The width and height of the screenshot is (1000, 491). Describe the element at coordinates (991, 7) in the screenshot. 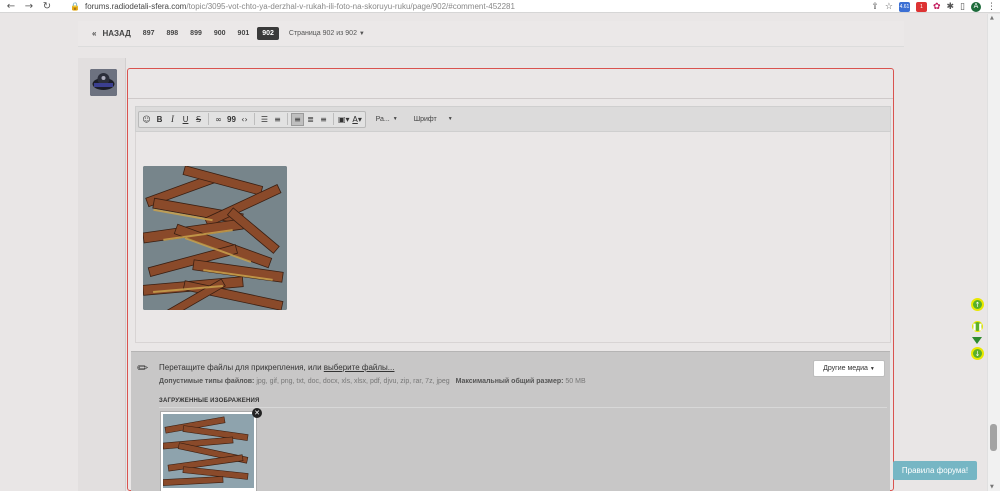

I see `menu-dots-icon: ⋮` at that location.